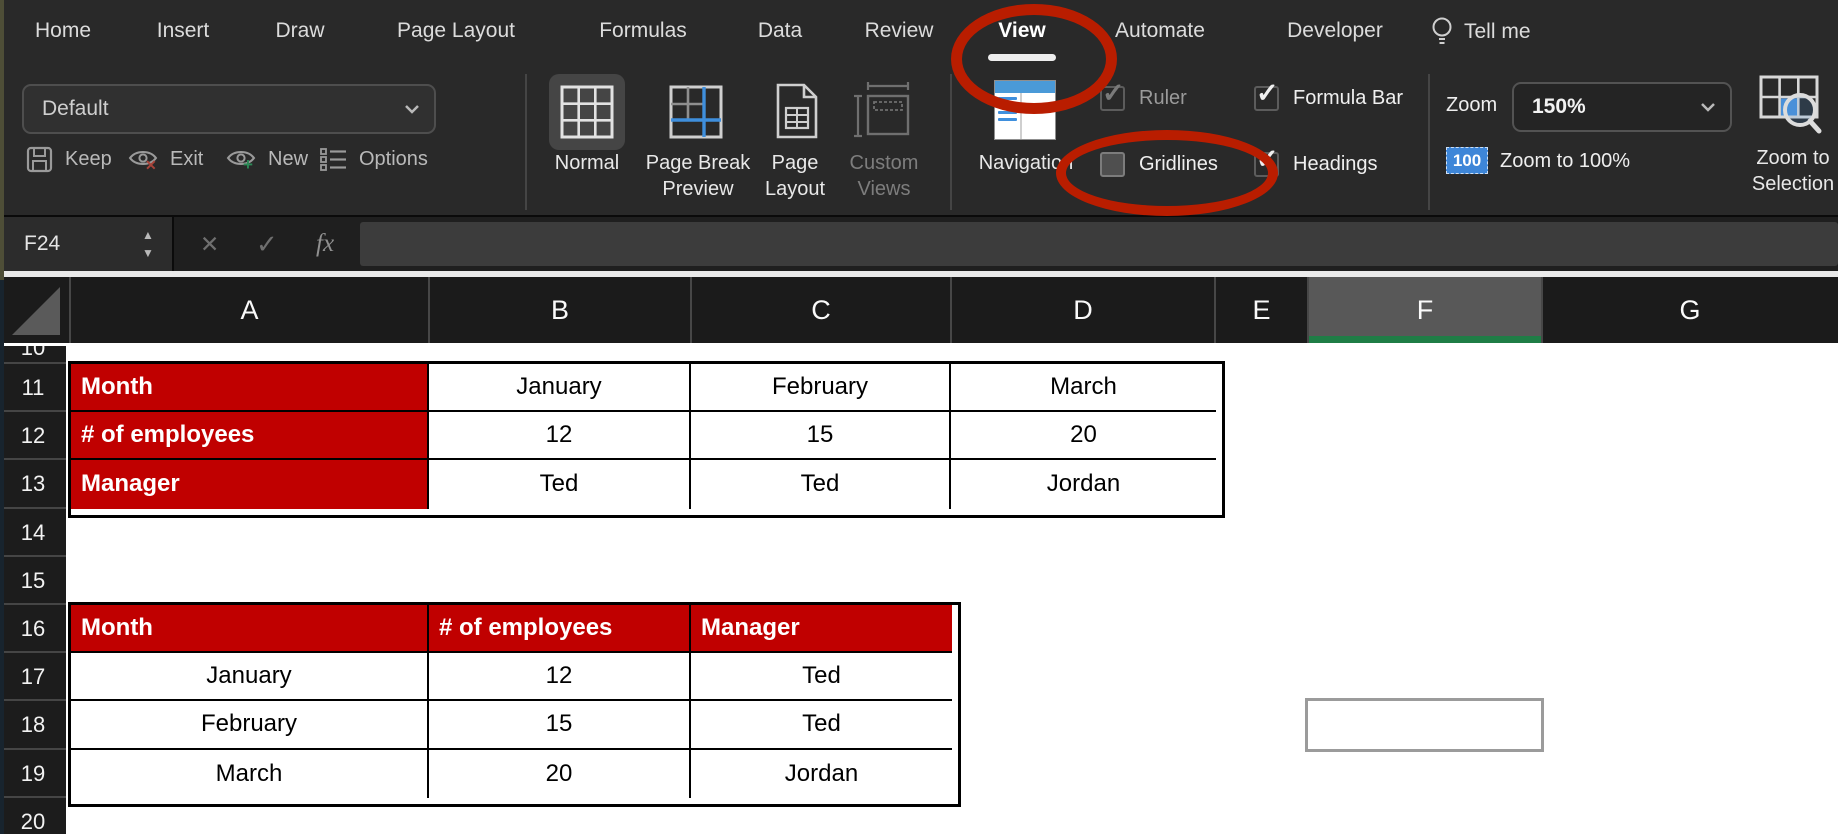  I want to click on cell-d12: 20, so click(1083, 436).